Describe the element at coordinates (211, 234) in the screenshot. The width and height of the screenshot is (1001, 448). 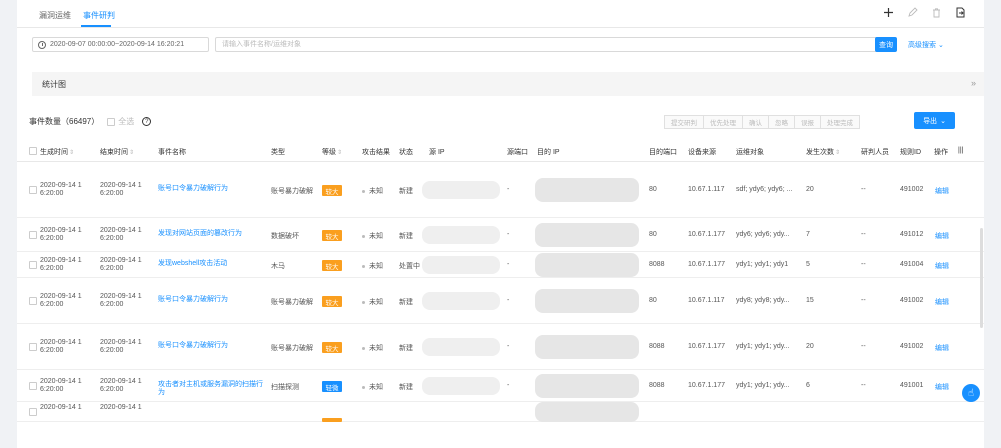
I see `event-name-link: 发现对网站页面的篡改行为` at that location.